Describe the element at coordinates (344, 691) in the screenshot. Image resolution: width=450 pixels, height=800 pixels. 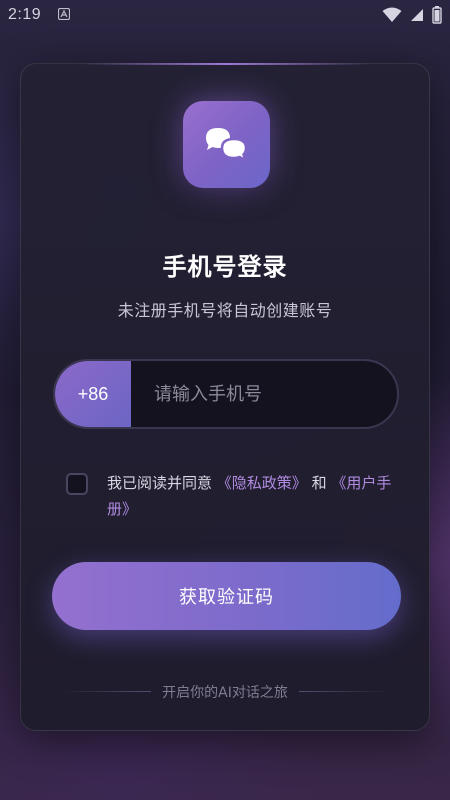
I see `footer-divider-right` at that location.